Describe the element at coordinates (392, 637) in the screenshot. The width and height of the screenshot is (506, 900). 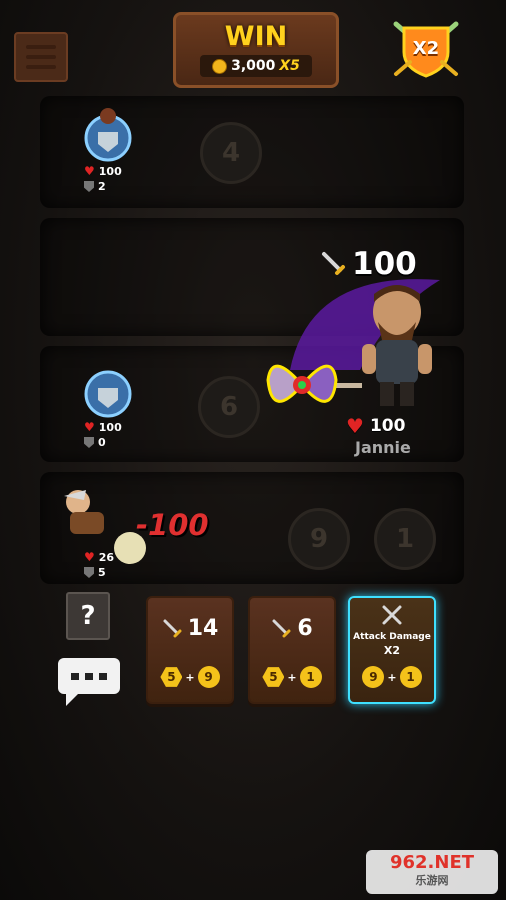
I see `card-title-text: Attack Damage` at that location.